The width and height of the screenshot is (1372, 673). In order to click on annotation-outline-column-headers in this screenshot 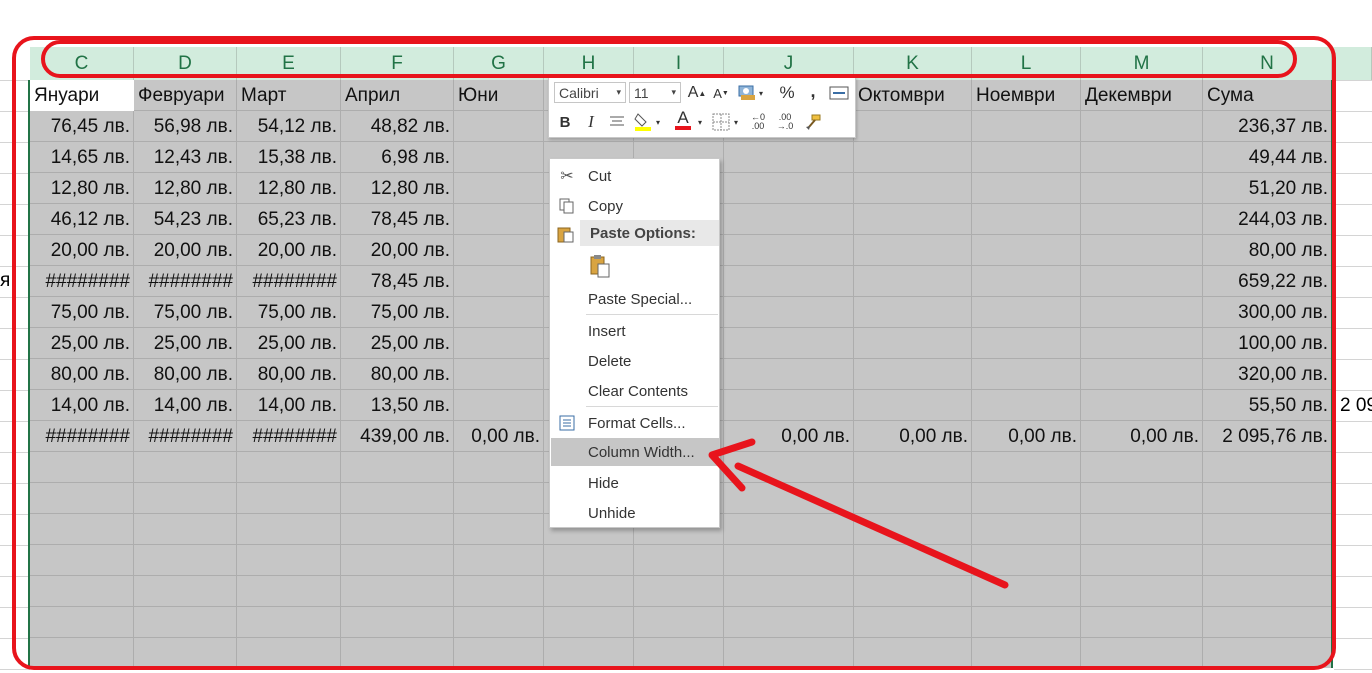, I will do `click(669, 59)`.